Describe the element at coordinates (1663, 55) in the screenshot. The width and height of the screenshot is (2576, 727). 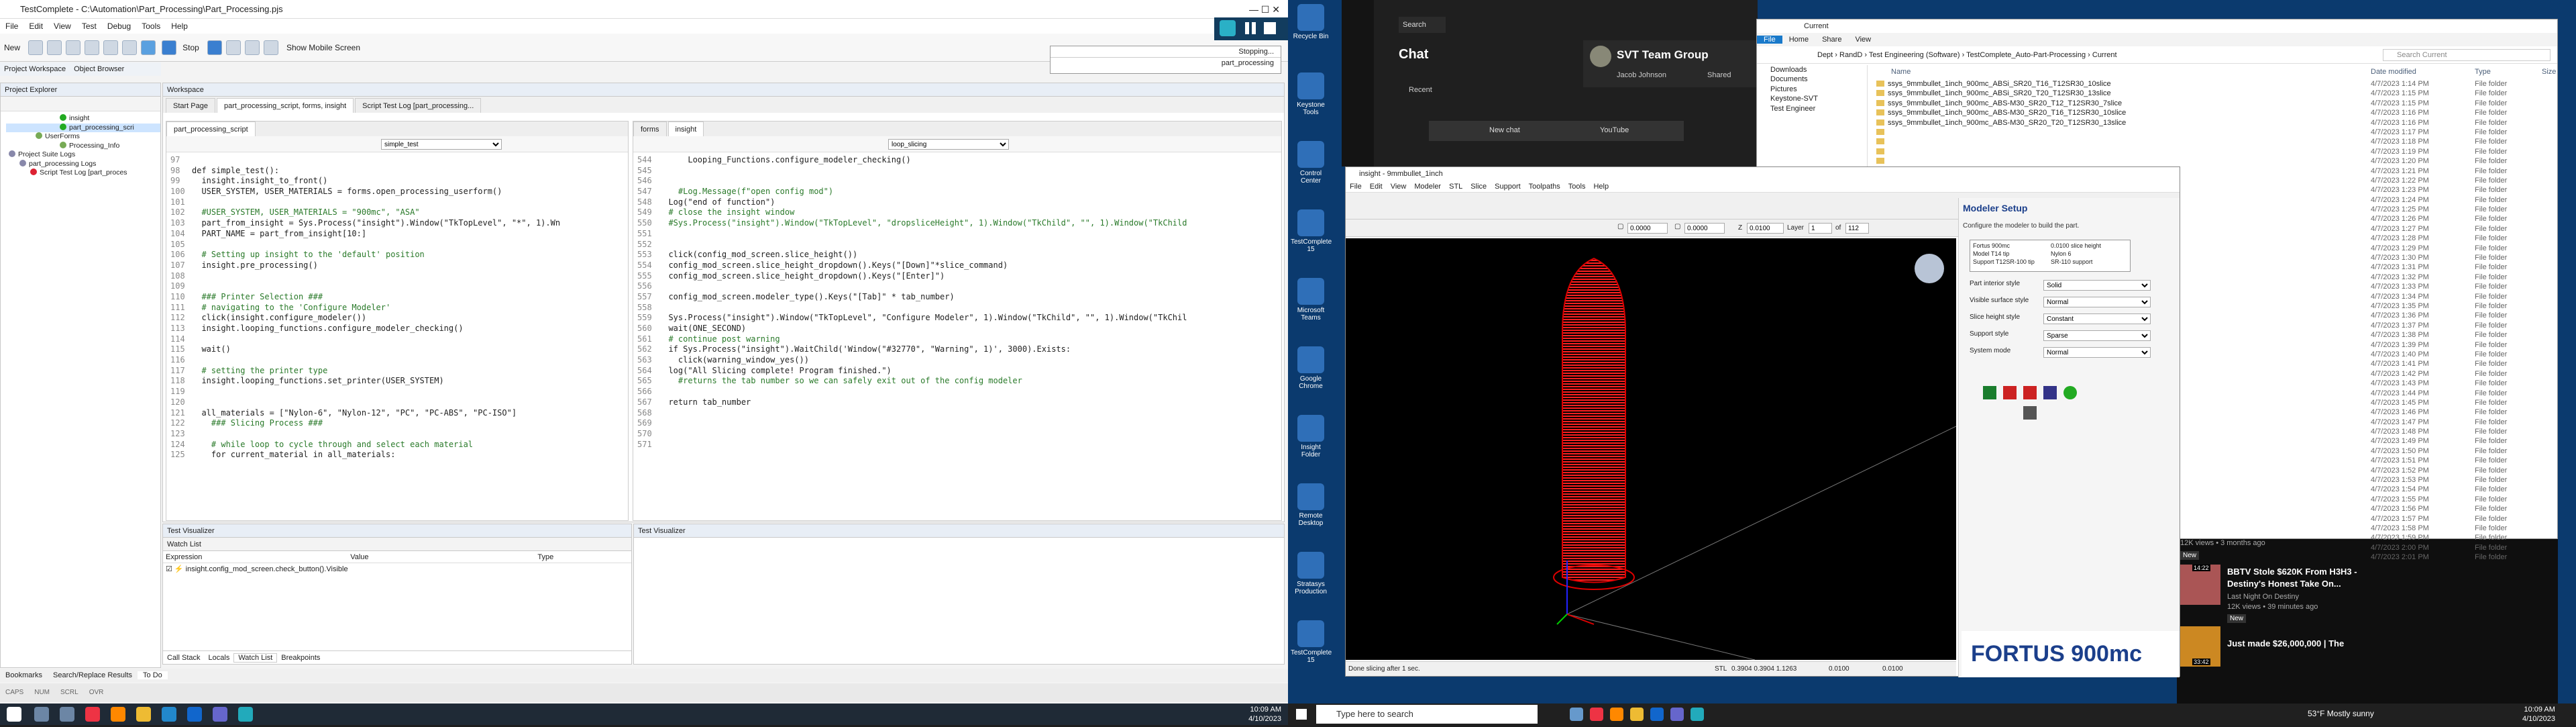
I see `group-name: SVT Team Group` at that location.